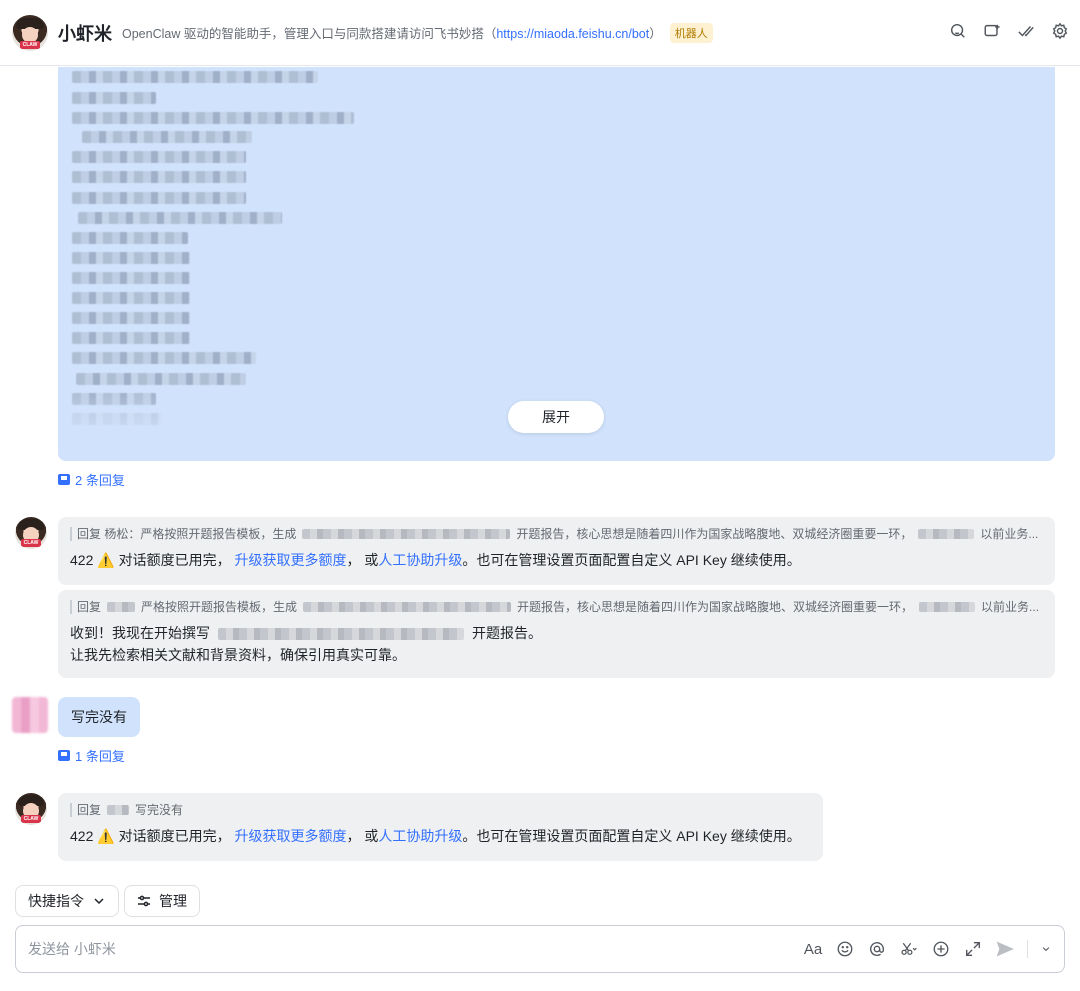  I want to click on thread-replies-link: 1 条回复, so click(91, 755).